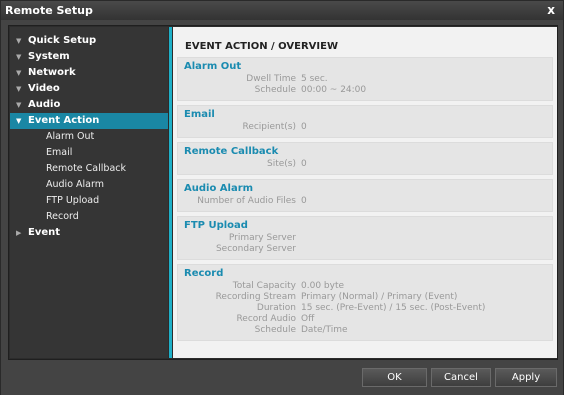 This screenshot has width=564, height=395. What do you see at coordinates (365, 319) in the screenshot?
I see `info-row: Record Audio Off` at bounding box center [365, 319].